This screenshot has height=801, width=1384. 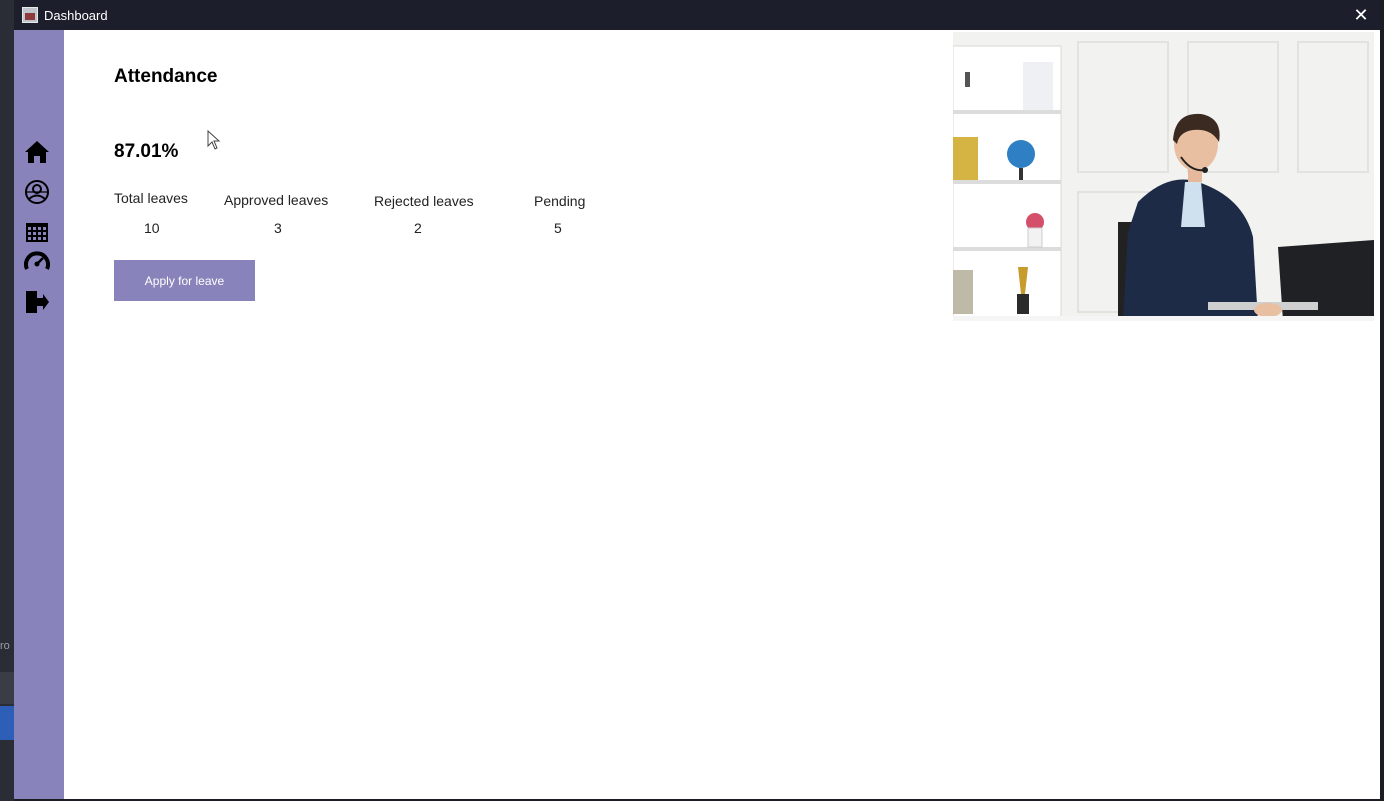 I want to click on desktop-fragment-panel, so click(x=7, y=688).